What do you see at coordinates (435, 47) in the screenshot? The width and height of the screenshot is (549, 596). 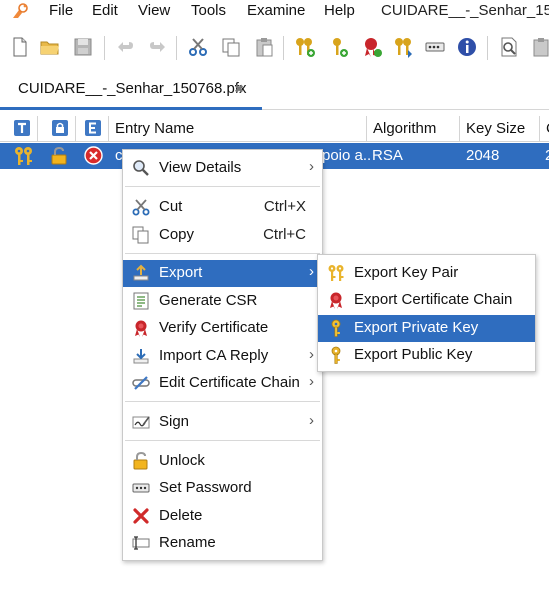 I see `set-password-icon` at bounding box center [435, 47].